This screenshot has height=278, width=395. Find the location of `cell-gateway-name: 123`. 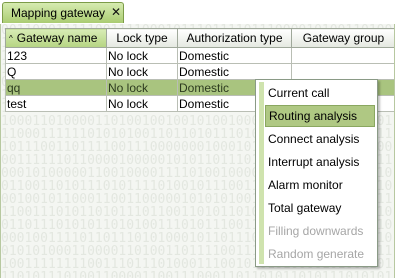

cell-gateway-name: 123 is located at coordinates (56, 55).